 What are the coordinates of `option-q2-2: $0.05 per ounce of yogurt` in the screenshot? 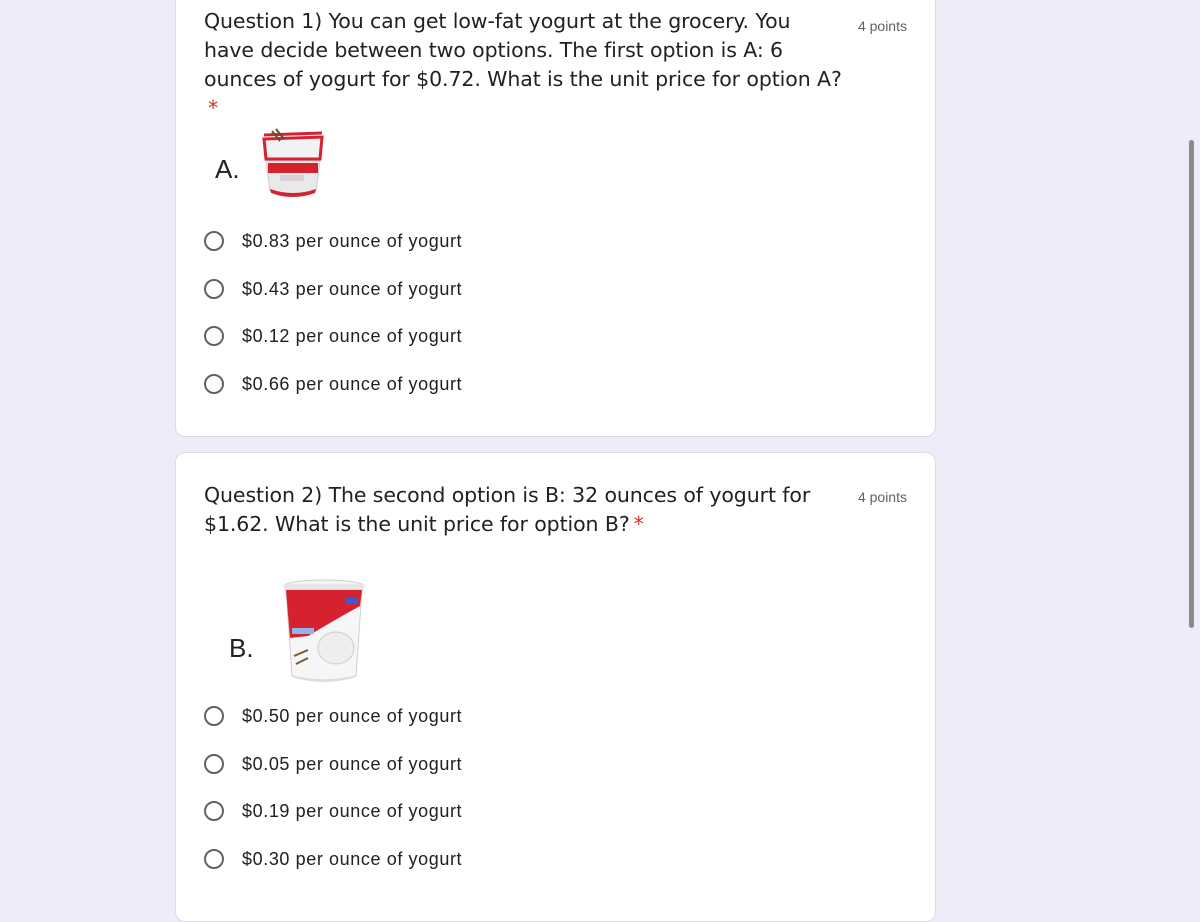 It's located at (333, 764).